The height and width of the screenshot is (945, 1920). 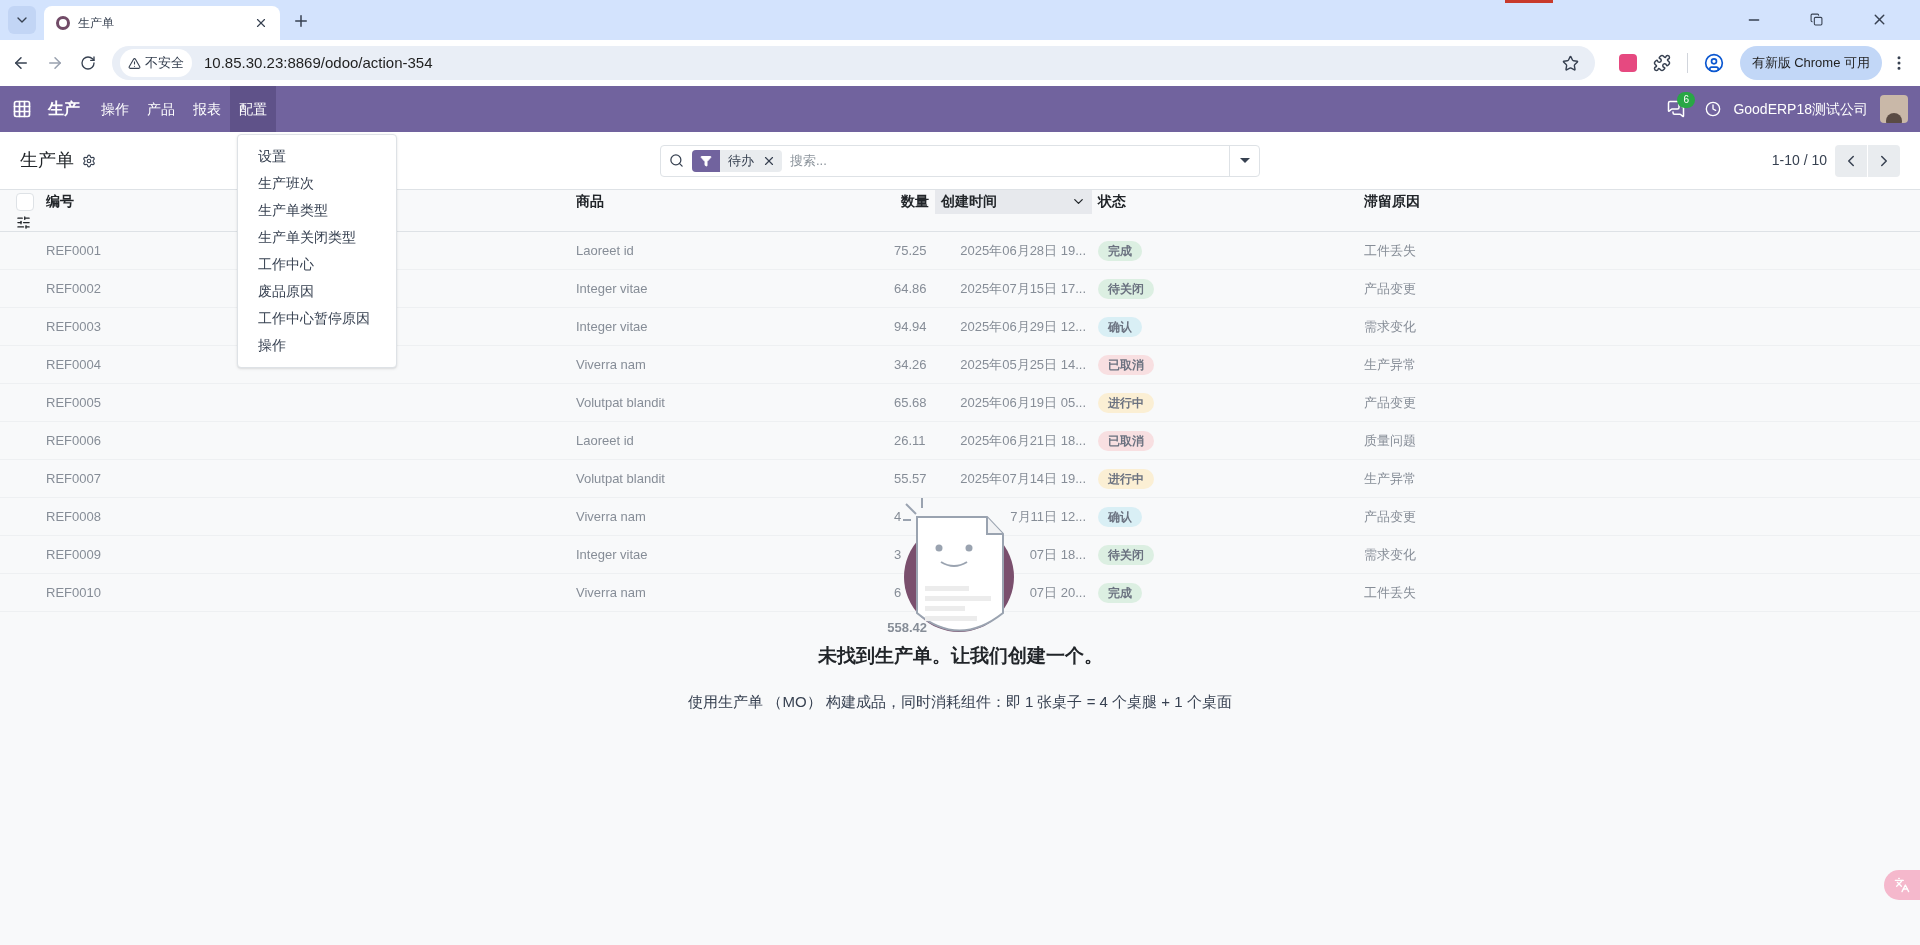 What do you see at coordinates (1392, 202) in the screenshot?
I see `column-header: 滞留原因` at bounding box center [1392, 202].